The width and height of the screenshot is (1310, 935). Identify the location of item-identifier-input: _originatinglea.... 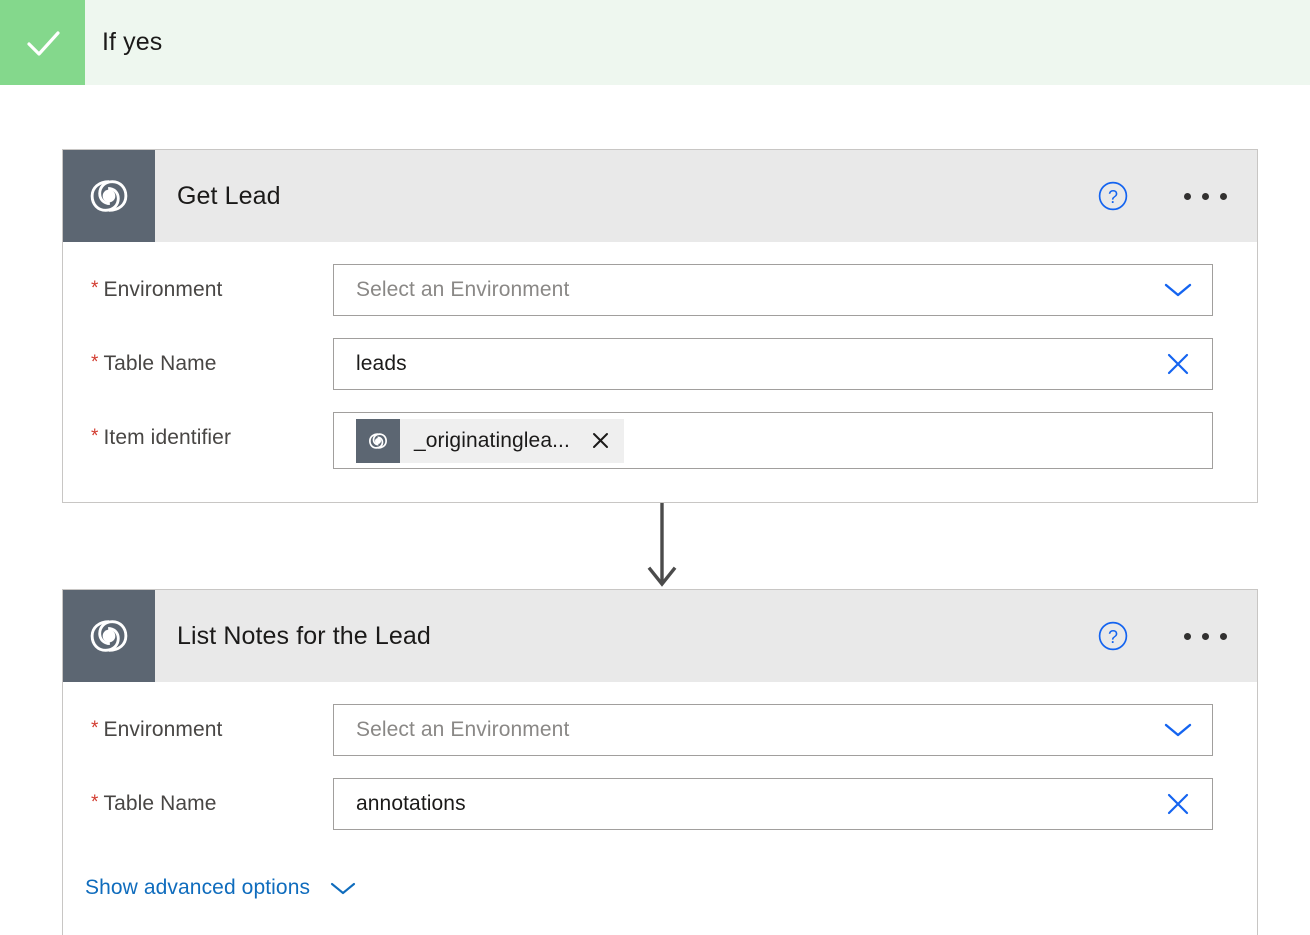
(773, 440).